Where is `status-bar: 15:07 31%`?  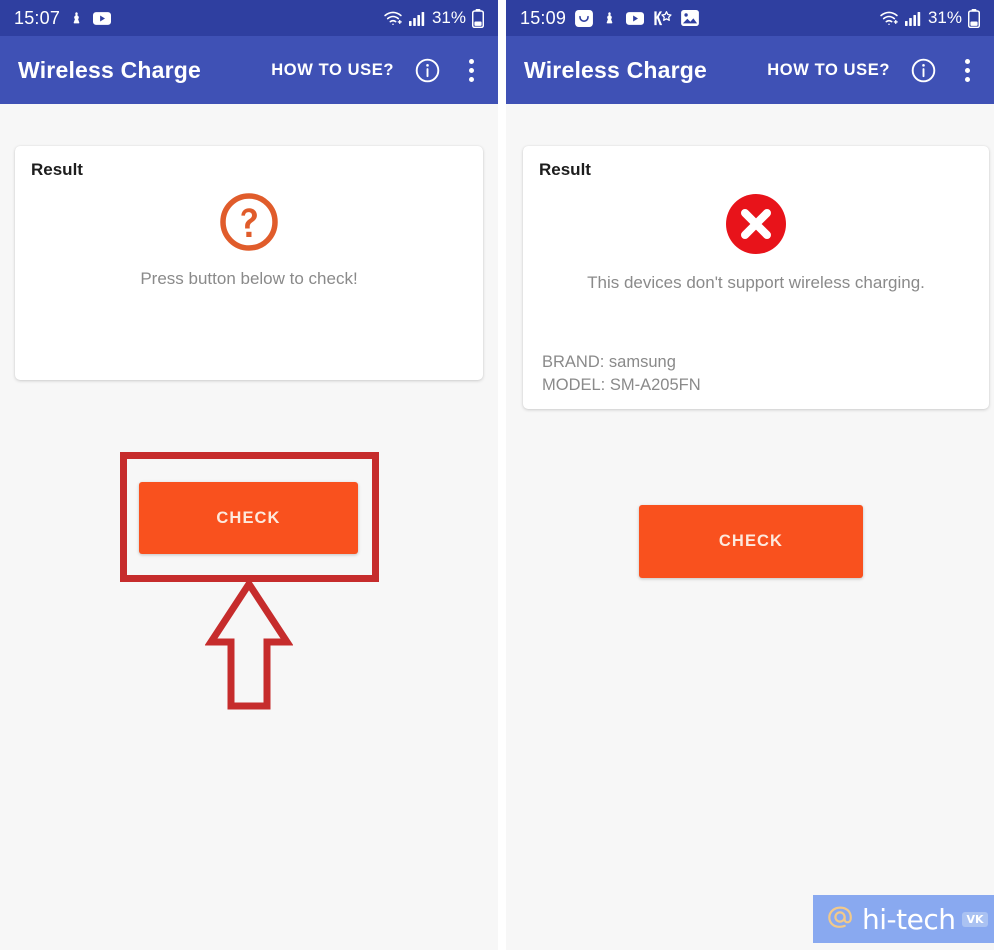 status-bar: 15:07 31% is located at coordinates (249, 18).